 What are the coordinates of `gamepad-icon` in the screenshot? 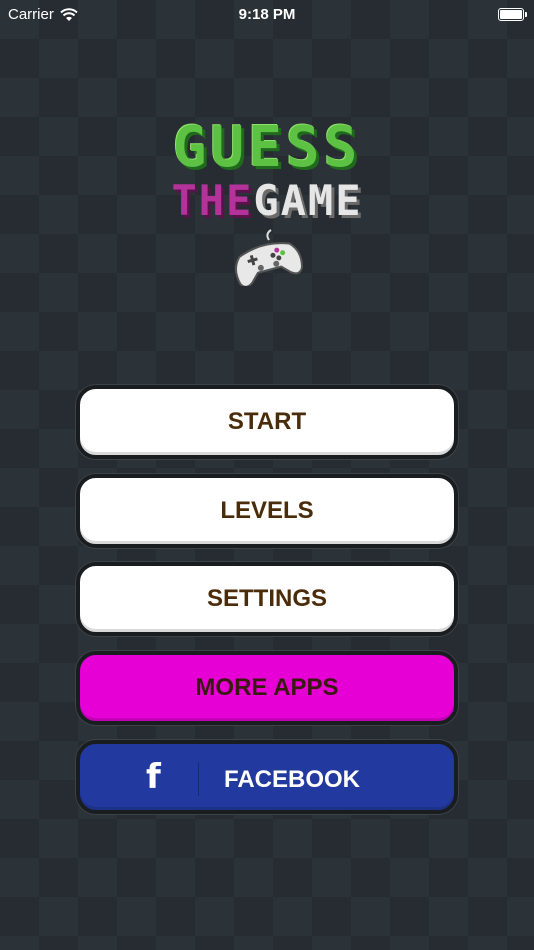 It's located at (268, 257).